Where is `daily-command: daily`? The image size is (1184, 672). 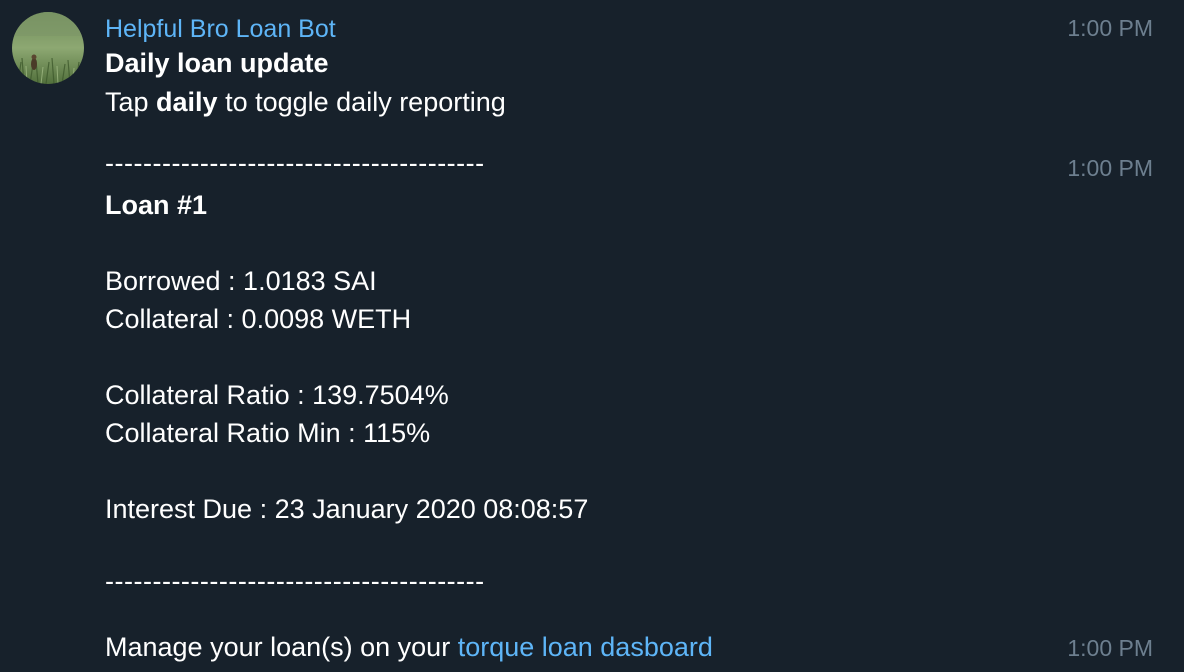 daily-command: daily is located at coordinates (187, 102).